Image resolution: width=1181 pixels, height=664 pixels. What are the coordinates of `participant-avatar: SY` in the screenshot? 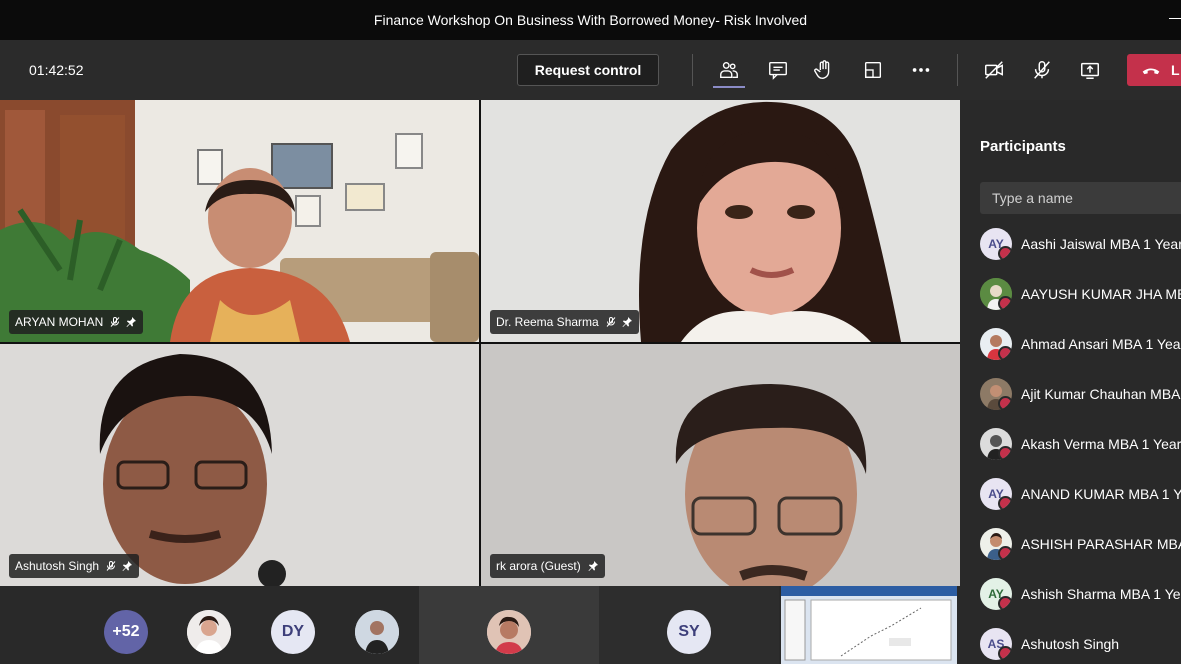 It's located at (689, 632).